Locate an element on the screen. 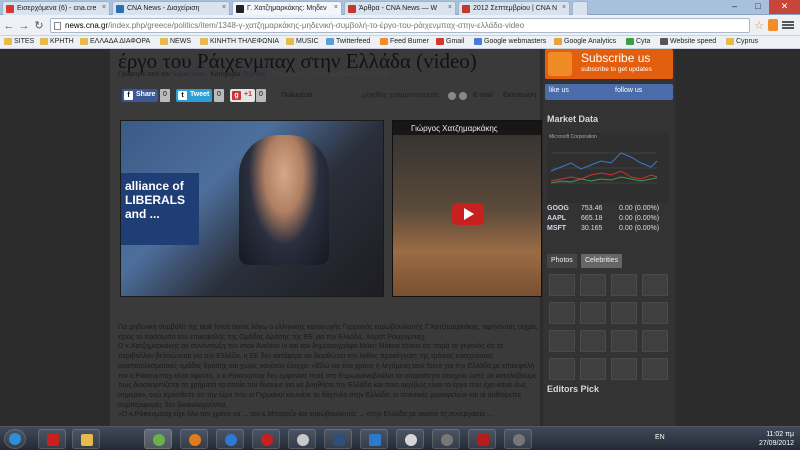 The width and height of the screenshot is (800, 450). bookmark-folder: SITES is located at coordinates (19, 41).